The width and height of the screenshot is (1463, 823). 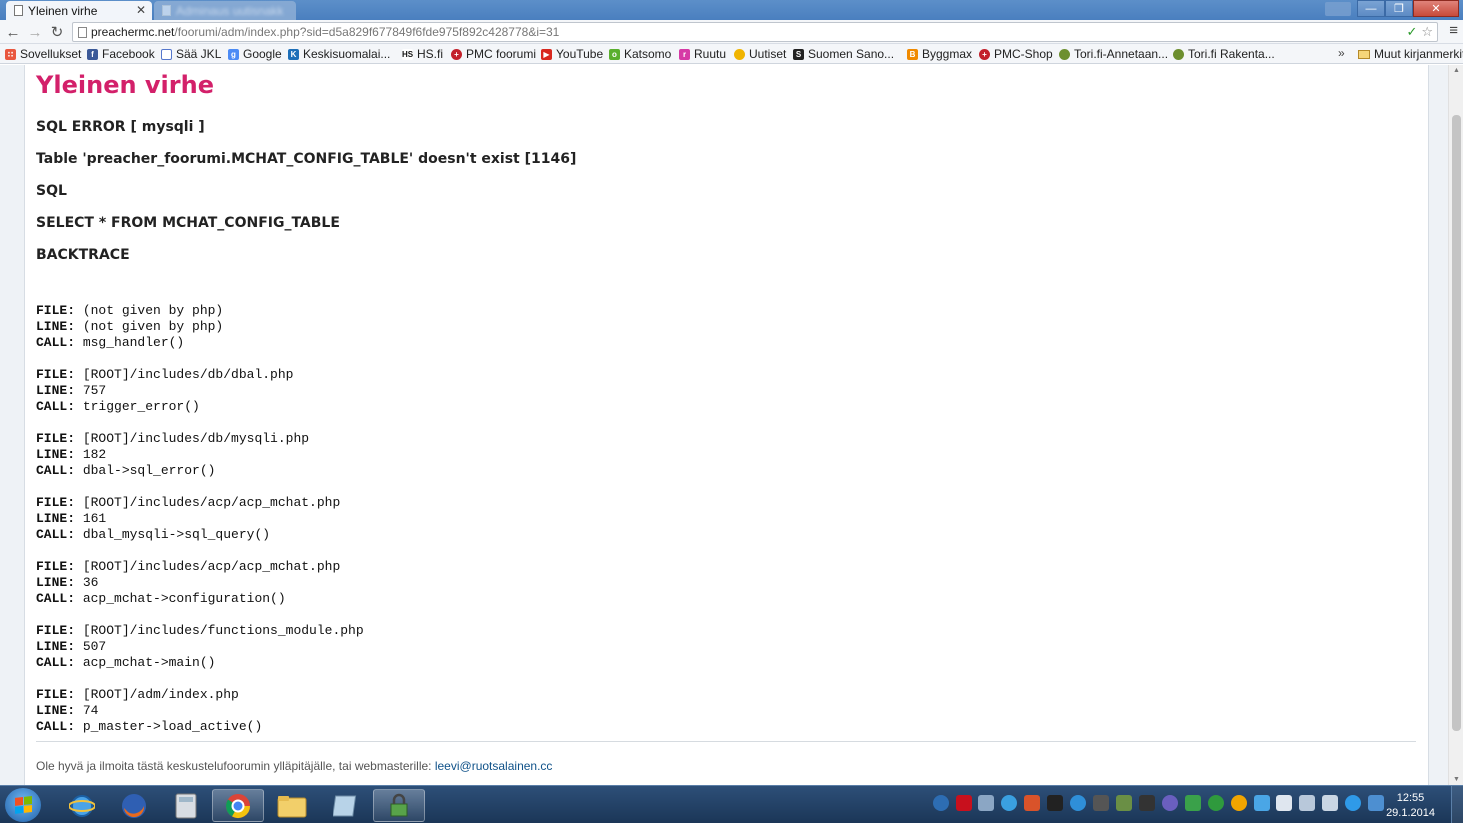 I want to click on bookmark-ruutu: r Ruutu, so click(x=702, y=54).